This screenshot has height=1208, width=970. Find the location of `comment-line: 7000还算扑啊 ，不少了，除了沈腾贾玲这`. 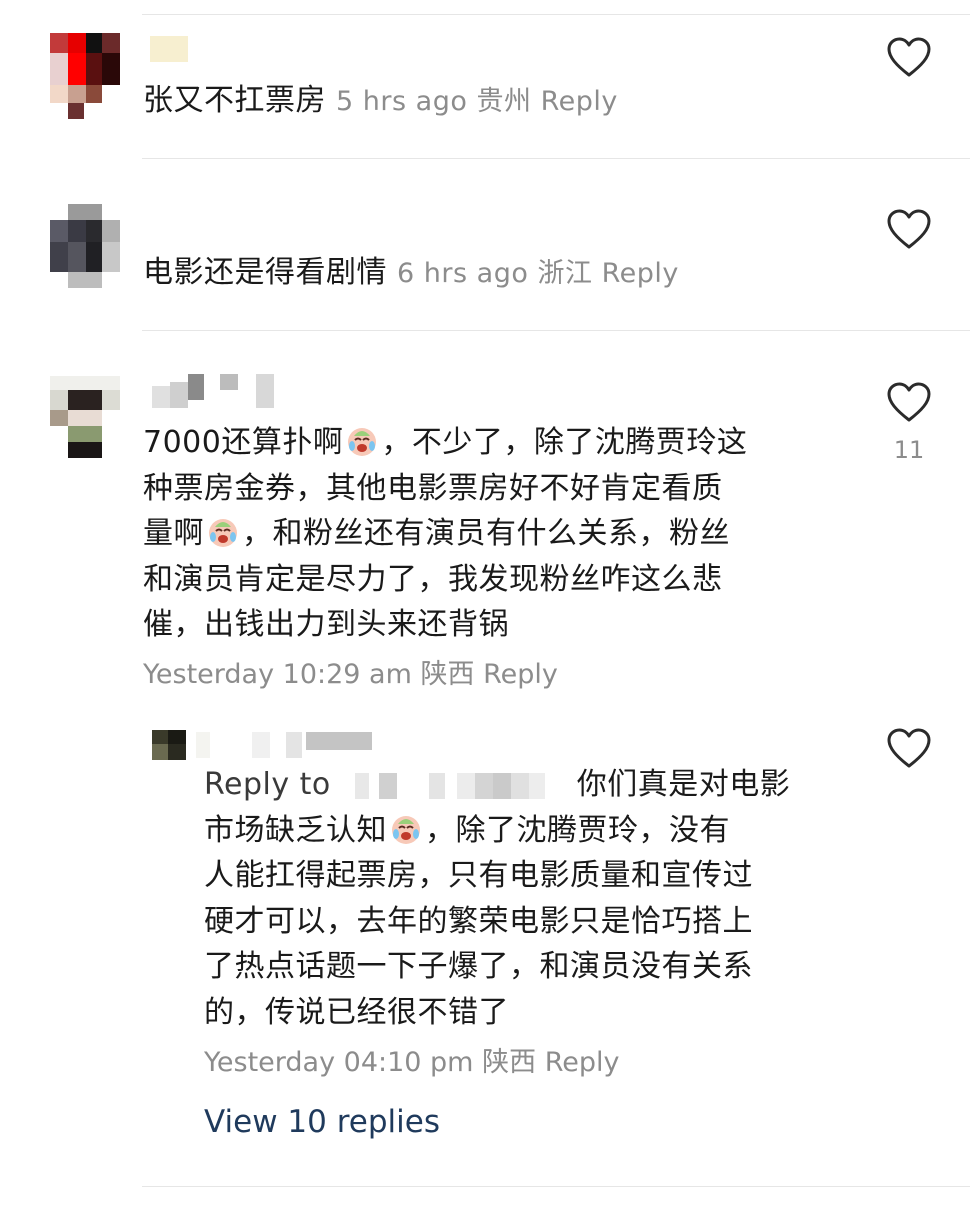

comment-line: 7000还算扑啊 ，不少了，除了沈腾贾玲这 is located at coordinates (493, 443).